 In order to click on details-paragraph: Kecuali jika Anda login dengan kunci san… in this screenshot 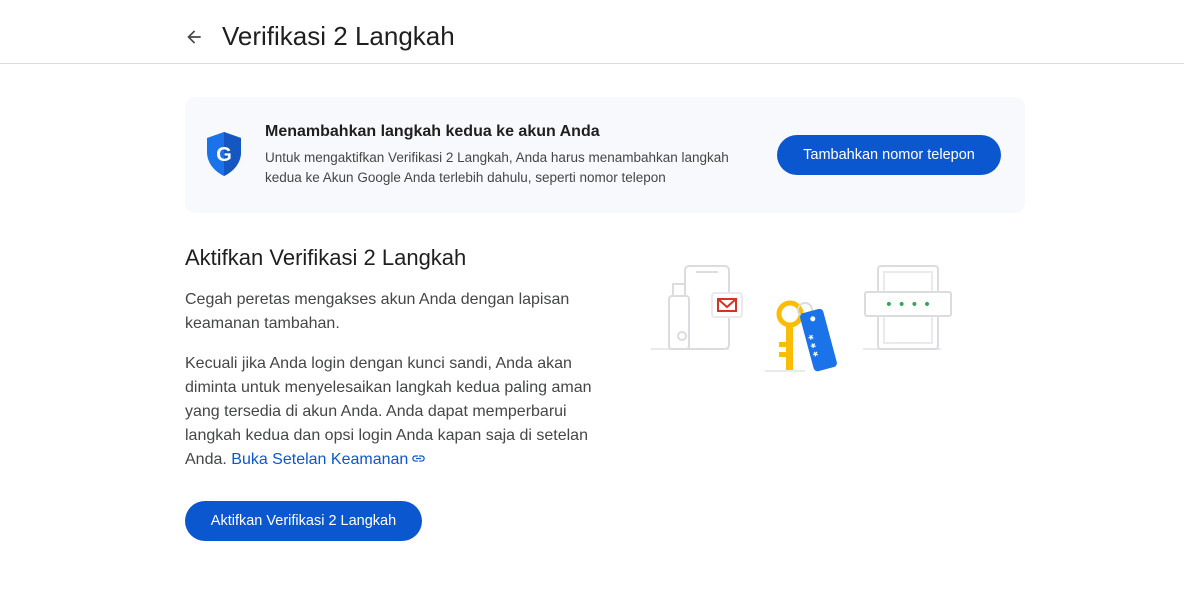, I will do `click(390, 412)`.